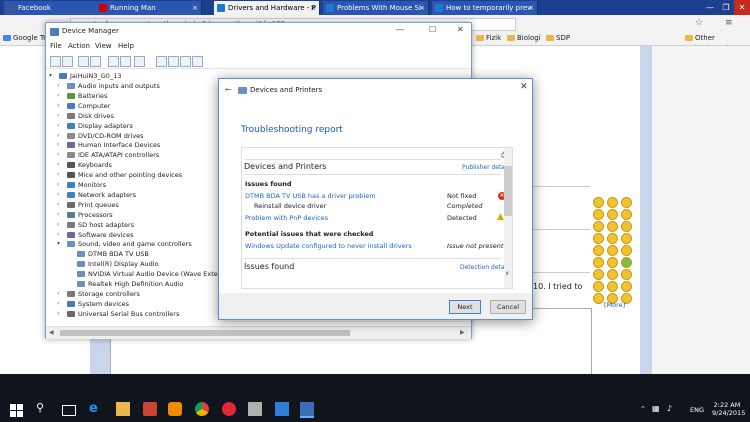 This screenshot has height=422, width=750. I want to click on menu-action: Action, so click(79, 46).